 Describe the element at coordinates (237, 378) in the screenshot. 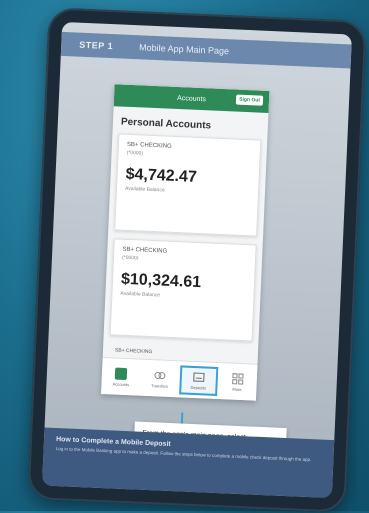

I see `more-icon` at that location.